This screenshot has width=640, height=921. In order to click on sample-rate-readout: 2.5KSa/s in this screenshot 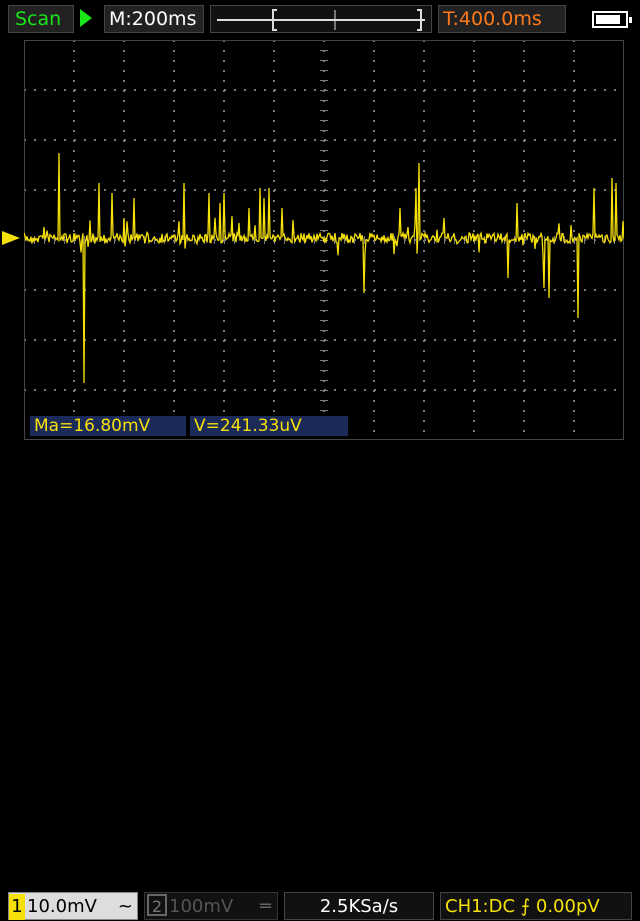, I will do `click(359, 906)`.